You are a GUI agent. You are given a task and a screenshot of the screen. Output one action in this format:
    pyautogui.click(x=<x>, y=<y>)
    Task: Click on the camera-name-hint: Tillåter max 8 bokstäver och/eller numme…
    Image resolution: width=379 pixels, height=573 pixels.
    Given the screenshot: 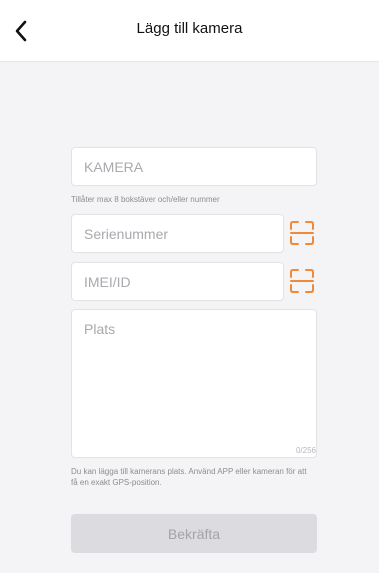 What is the action you would take?
    pyautogui.click(x=145, y=199)
    